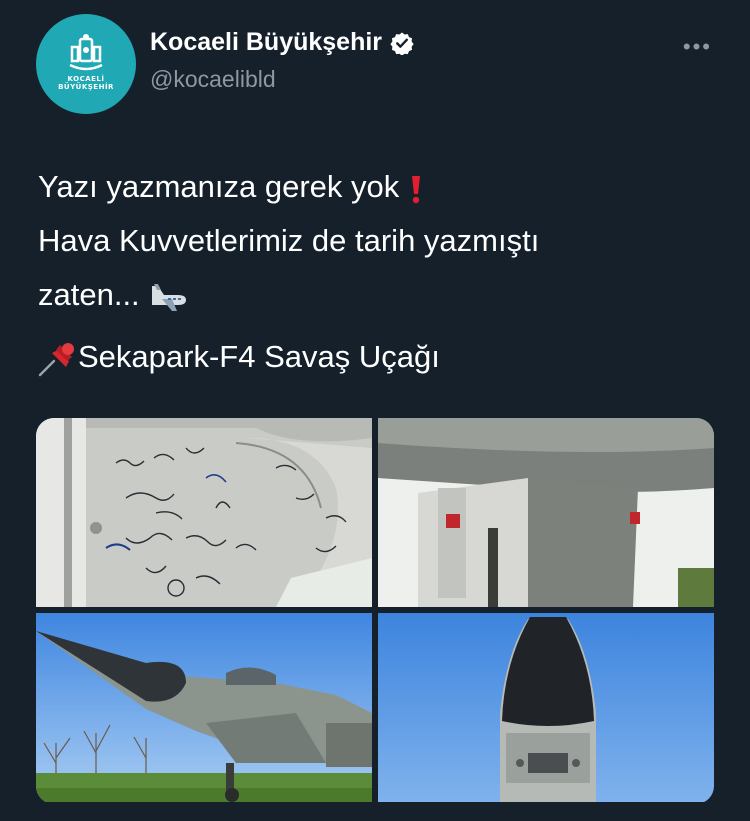 Image resolution: width=750 pixels, height=821 pixels. Describe the element at coordinates (169, 297) in the screenshot. I see `airplane-departure-icon` at that location.